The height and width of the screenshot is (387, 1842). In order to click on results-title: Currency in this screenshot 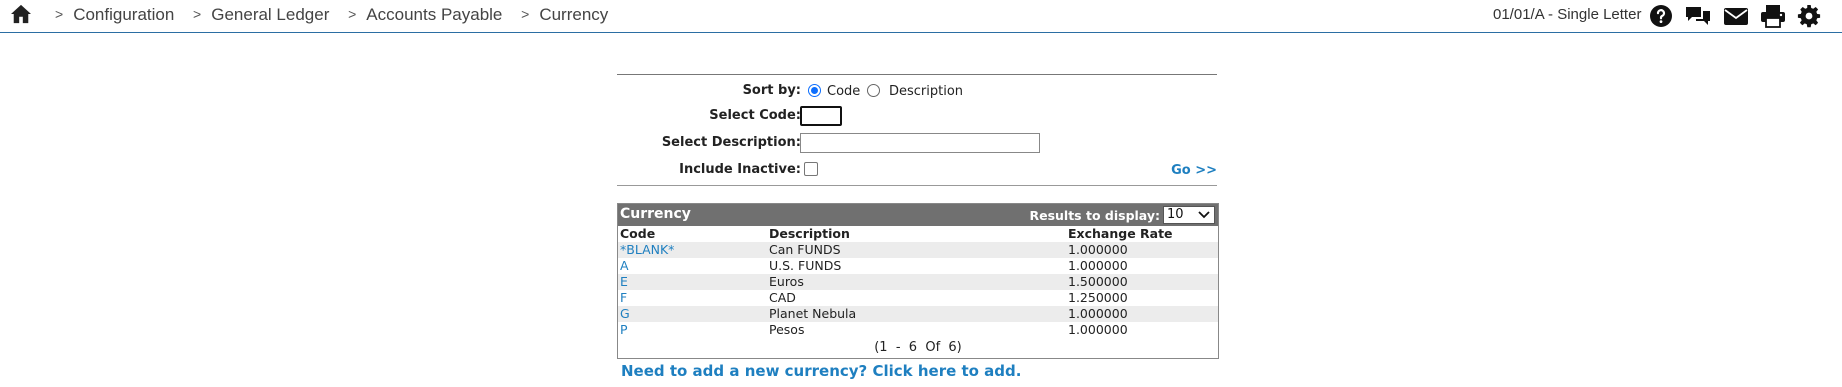, I will do `click(655, 214)`.